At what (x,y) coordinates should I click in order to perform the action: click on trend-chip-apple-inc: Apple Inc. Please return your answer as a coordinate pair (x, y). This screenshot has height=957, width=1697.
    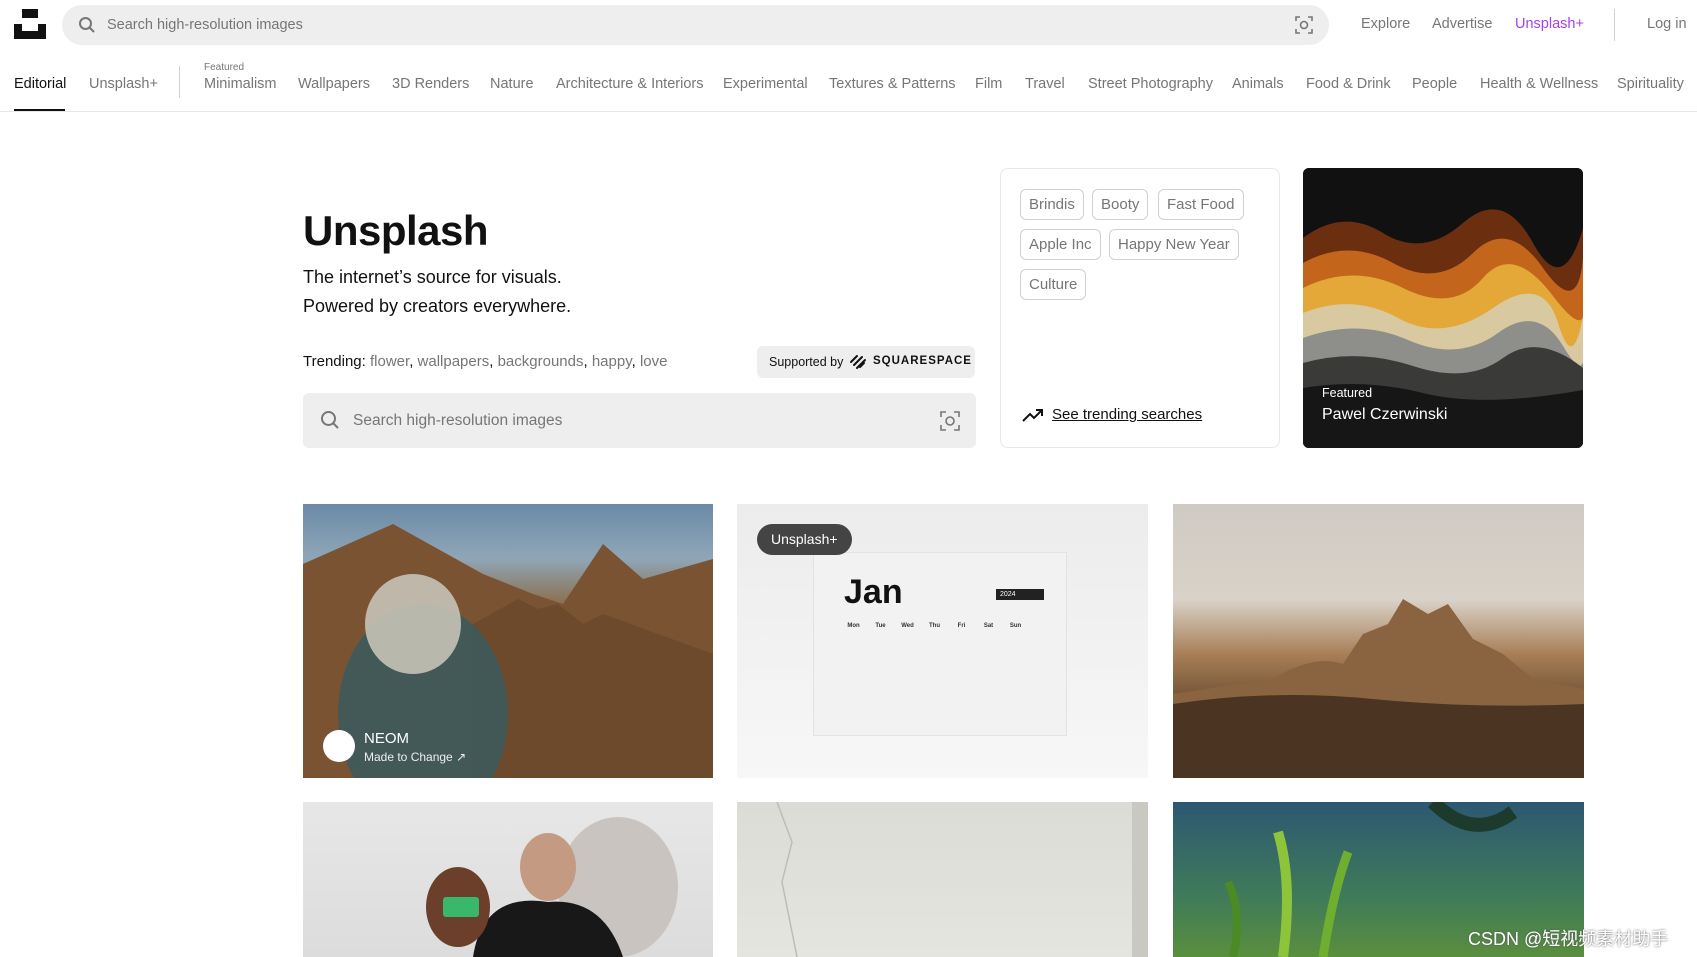
    Looking at the image, I should click on (1060, 244).